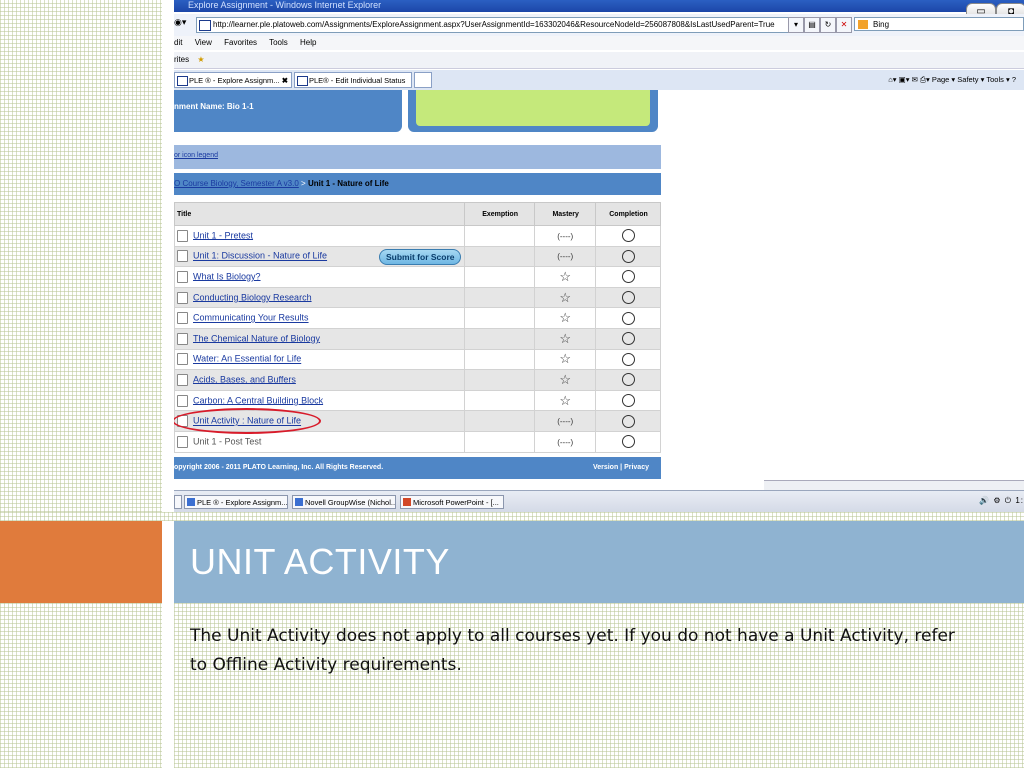  I want to click on submit-for-score-button: Submit for Score, so click(420, 256).